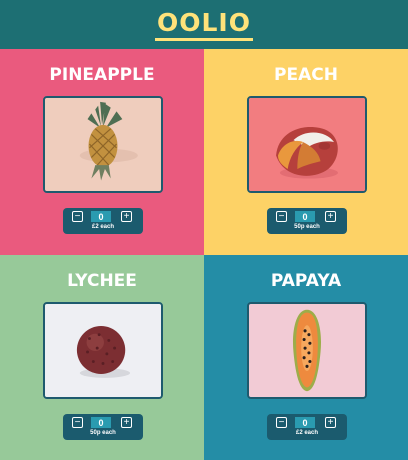 The image size is (408, 460). Describe the element at coordinates (103, 144) in the screenshot. I see `pineapple-photo` at that location.